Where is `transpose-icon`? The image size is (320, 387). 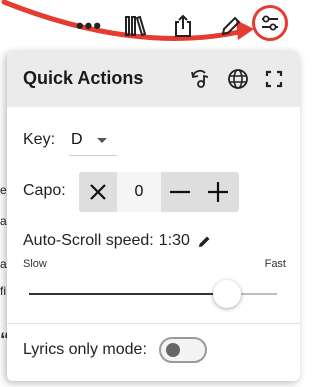
transpose-icon is located at coordinates (200, 78).